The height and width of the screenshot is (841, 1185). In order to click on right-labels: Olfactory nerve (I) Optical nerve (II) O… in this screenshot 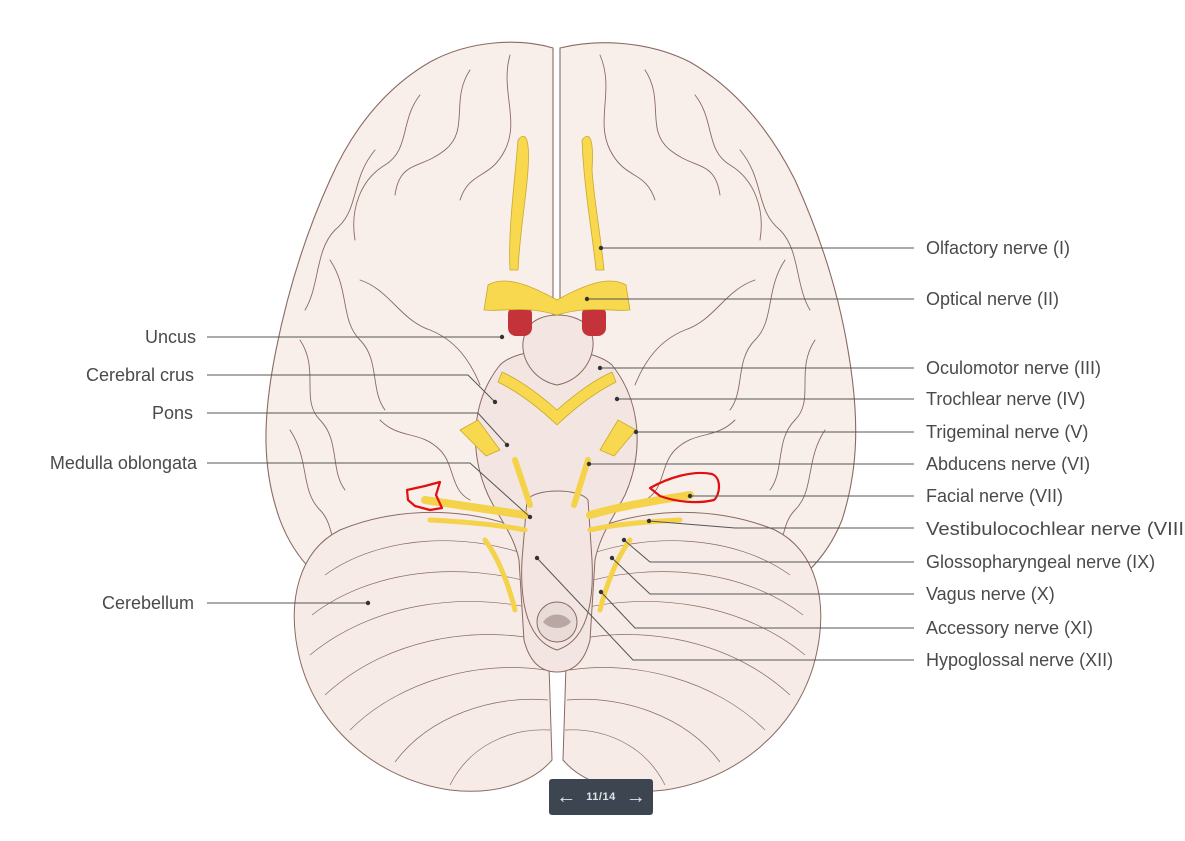, I will do `click(1055, 454)`.